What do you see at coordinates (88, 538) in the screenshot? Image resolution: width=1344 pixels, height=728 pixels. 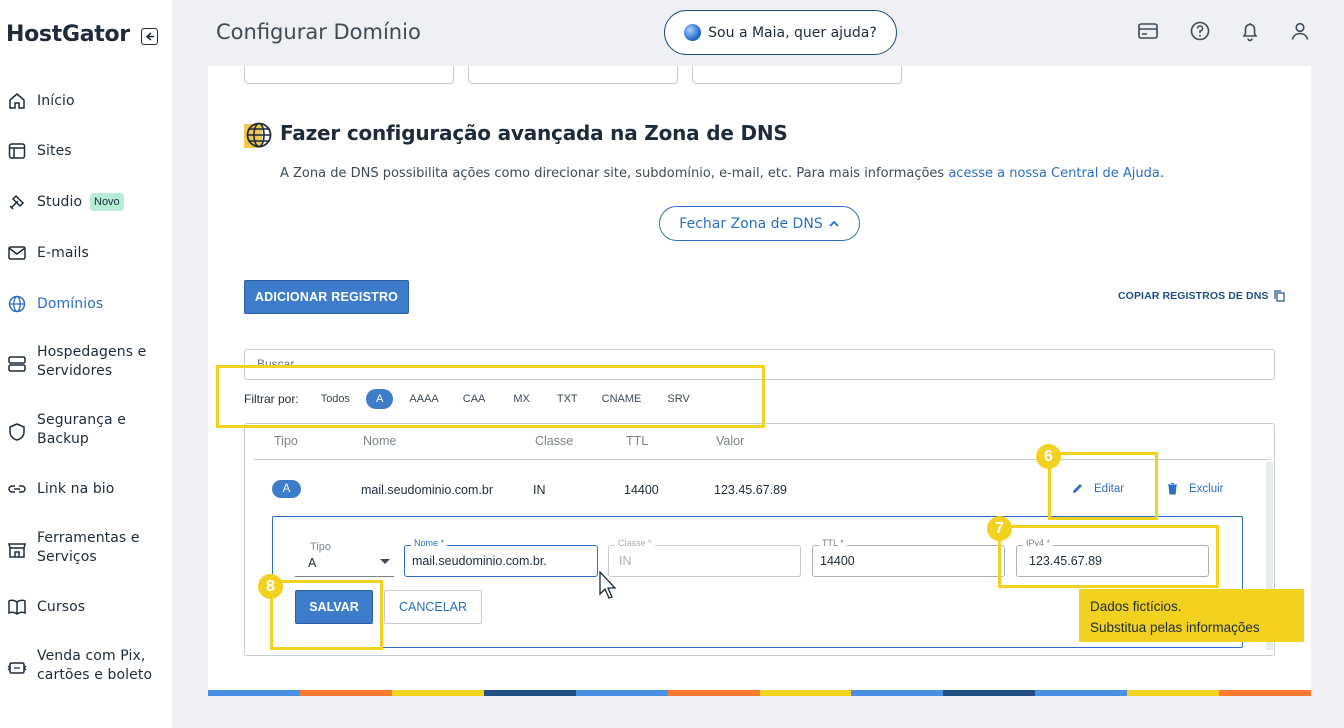 I see `sidebar-item-label: Ferramentas e` at bounding box center [88, 538].